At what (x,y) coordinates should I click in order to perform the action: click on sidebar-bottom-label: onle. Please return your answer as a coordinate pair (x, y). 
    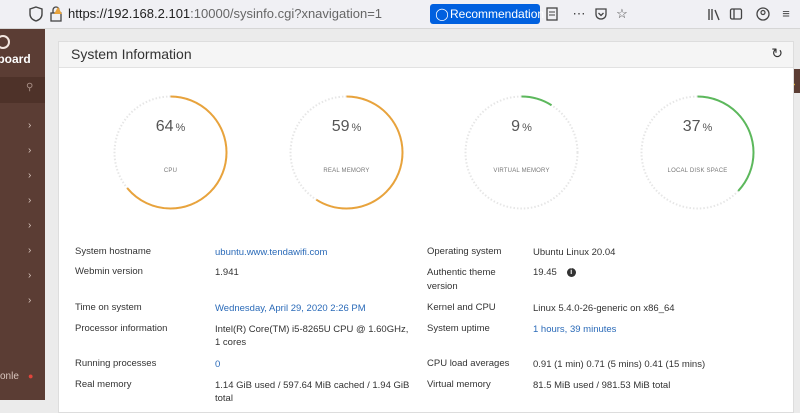
    Looking at the image, I should click on (9, 376).